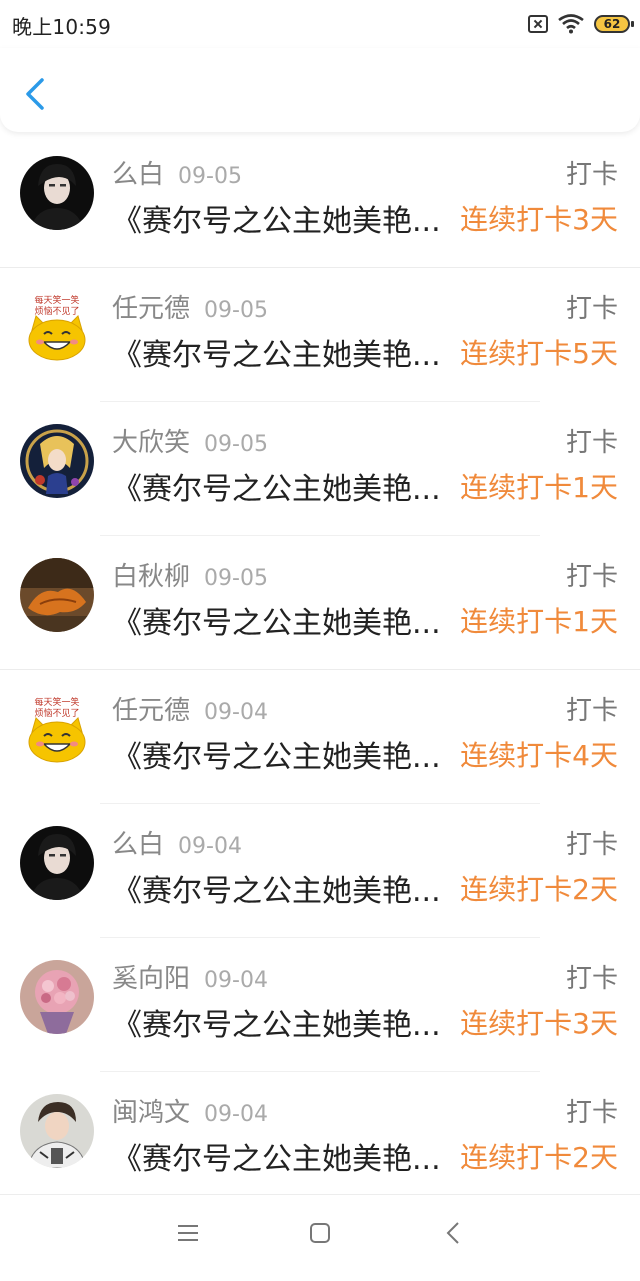  I want to click on status-time: 晚上10:59, so click(62, 27).